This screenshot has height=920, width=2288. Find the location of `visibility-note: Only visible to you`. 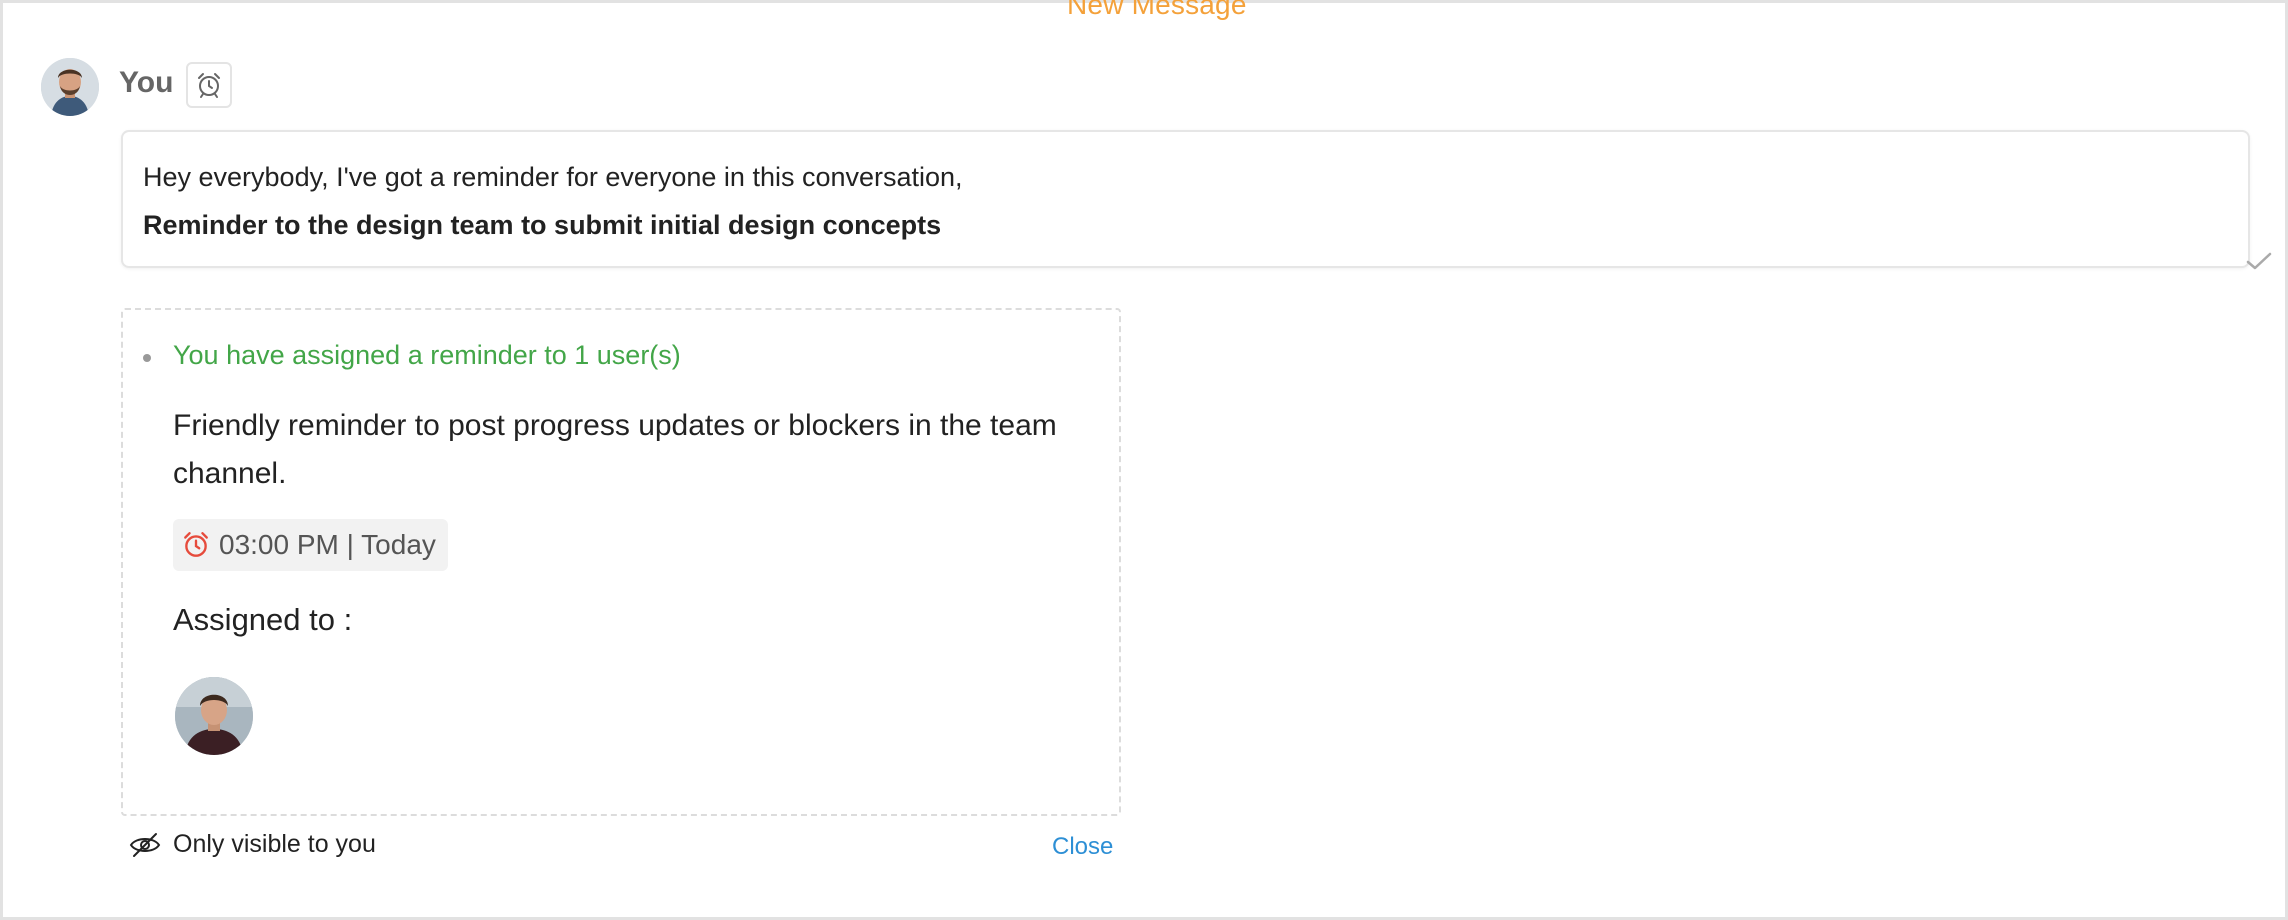

visibility-note: Only visible to you is located at coordinates (252, 844).